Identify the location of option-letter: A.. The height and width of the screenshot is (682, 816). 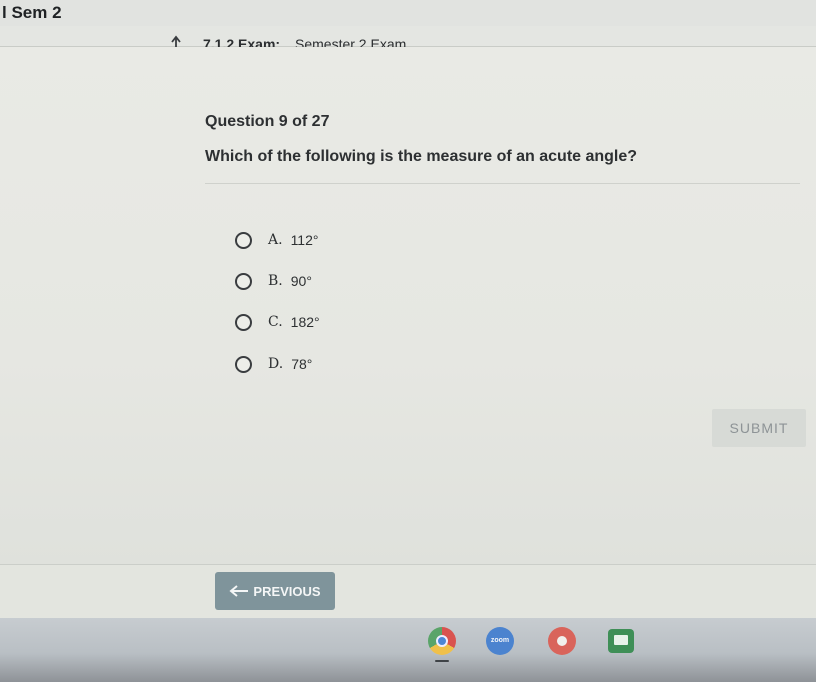
(275, 240).